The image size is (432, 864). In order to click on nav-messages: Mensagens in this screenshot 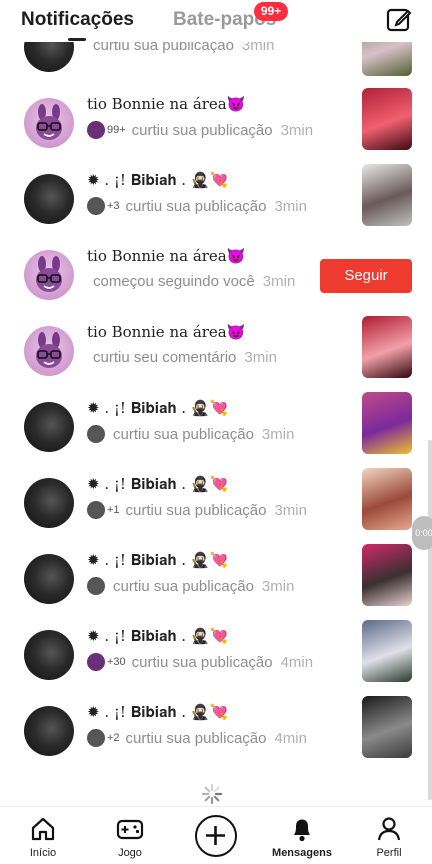, I will do `click(302, 837)`.